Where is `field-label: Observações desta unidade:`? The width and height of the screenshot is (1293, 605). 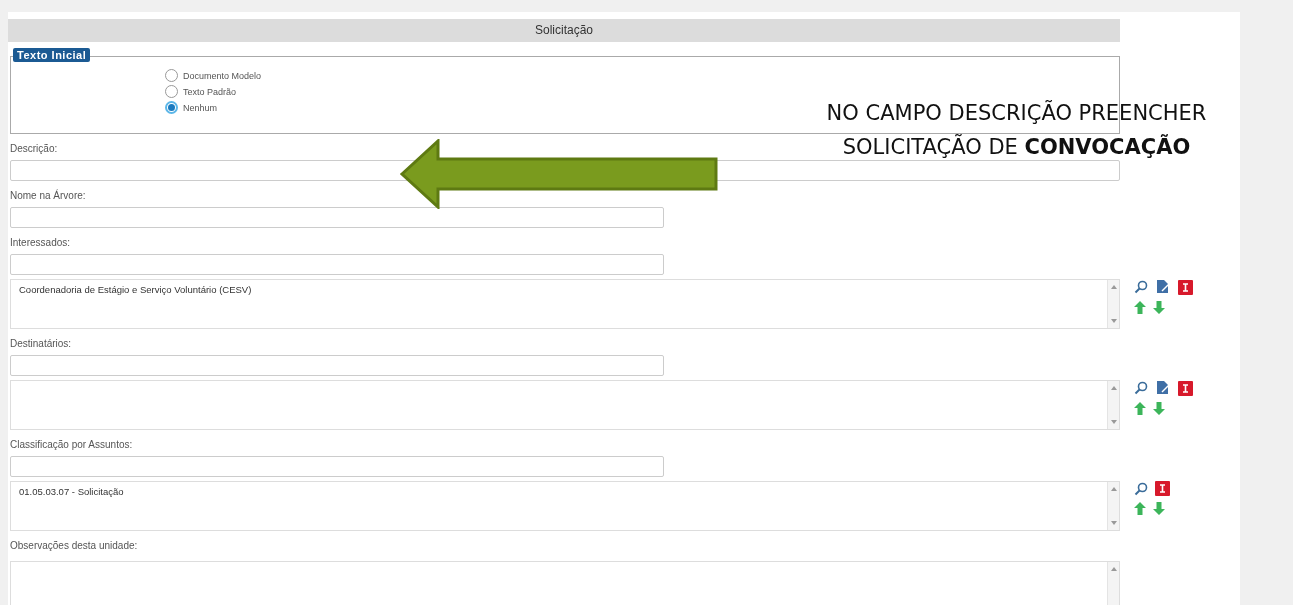 field-label: Observações desta unidade: is located at coordinates (74, 546).